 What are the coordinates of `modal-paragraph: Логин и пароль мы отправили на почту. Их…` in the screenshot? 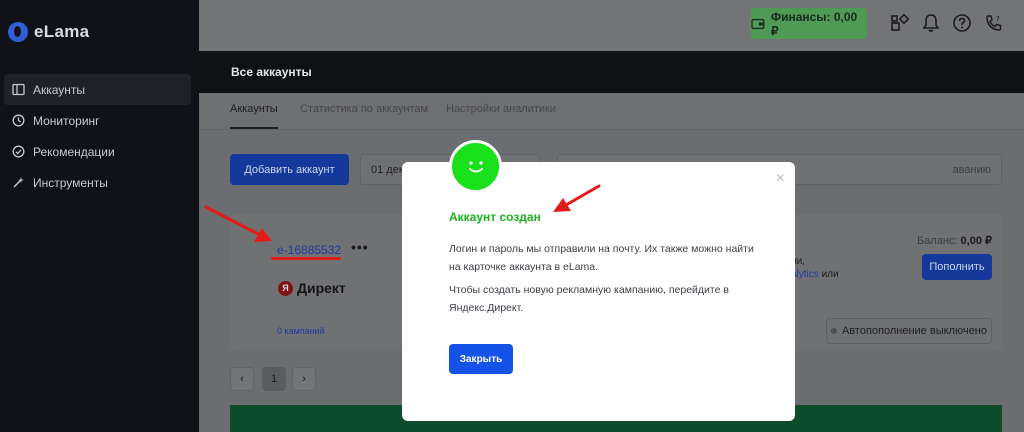 It's located at (601, 258).